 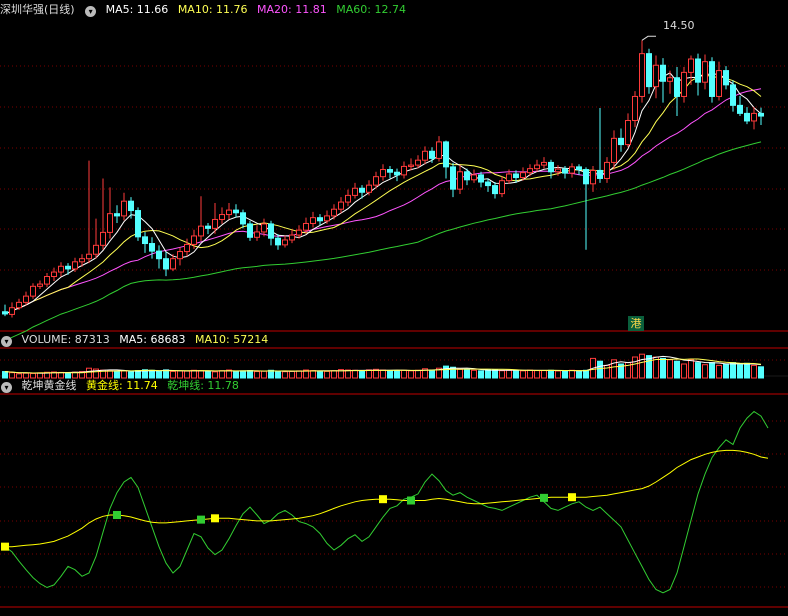 I want to click on volume-panel-header: ▾ VOLUME: 87313 MA5: 68683 MA10: 57214, so click(x=137, y=340).